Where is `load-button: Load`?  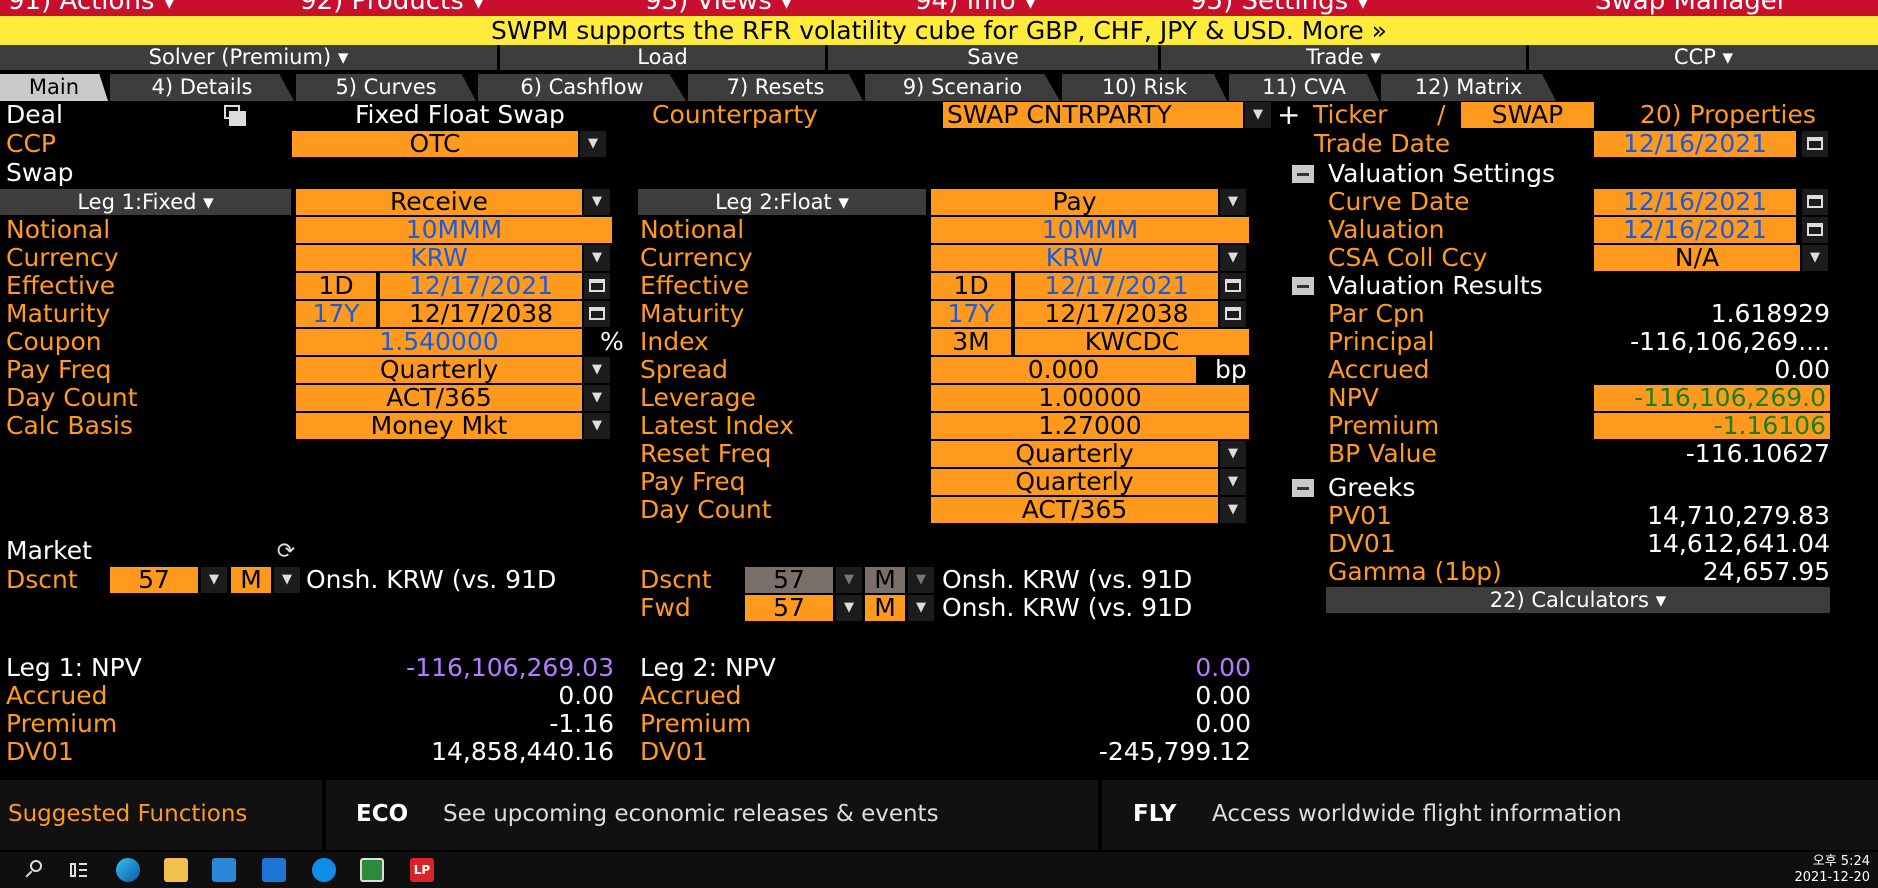 load-button: Load is located at coordinates (662, 57).